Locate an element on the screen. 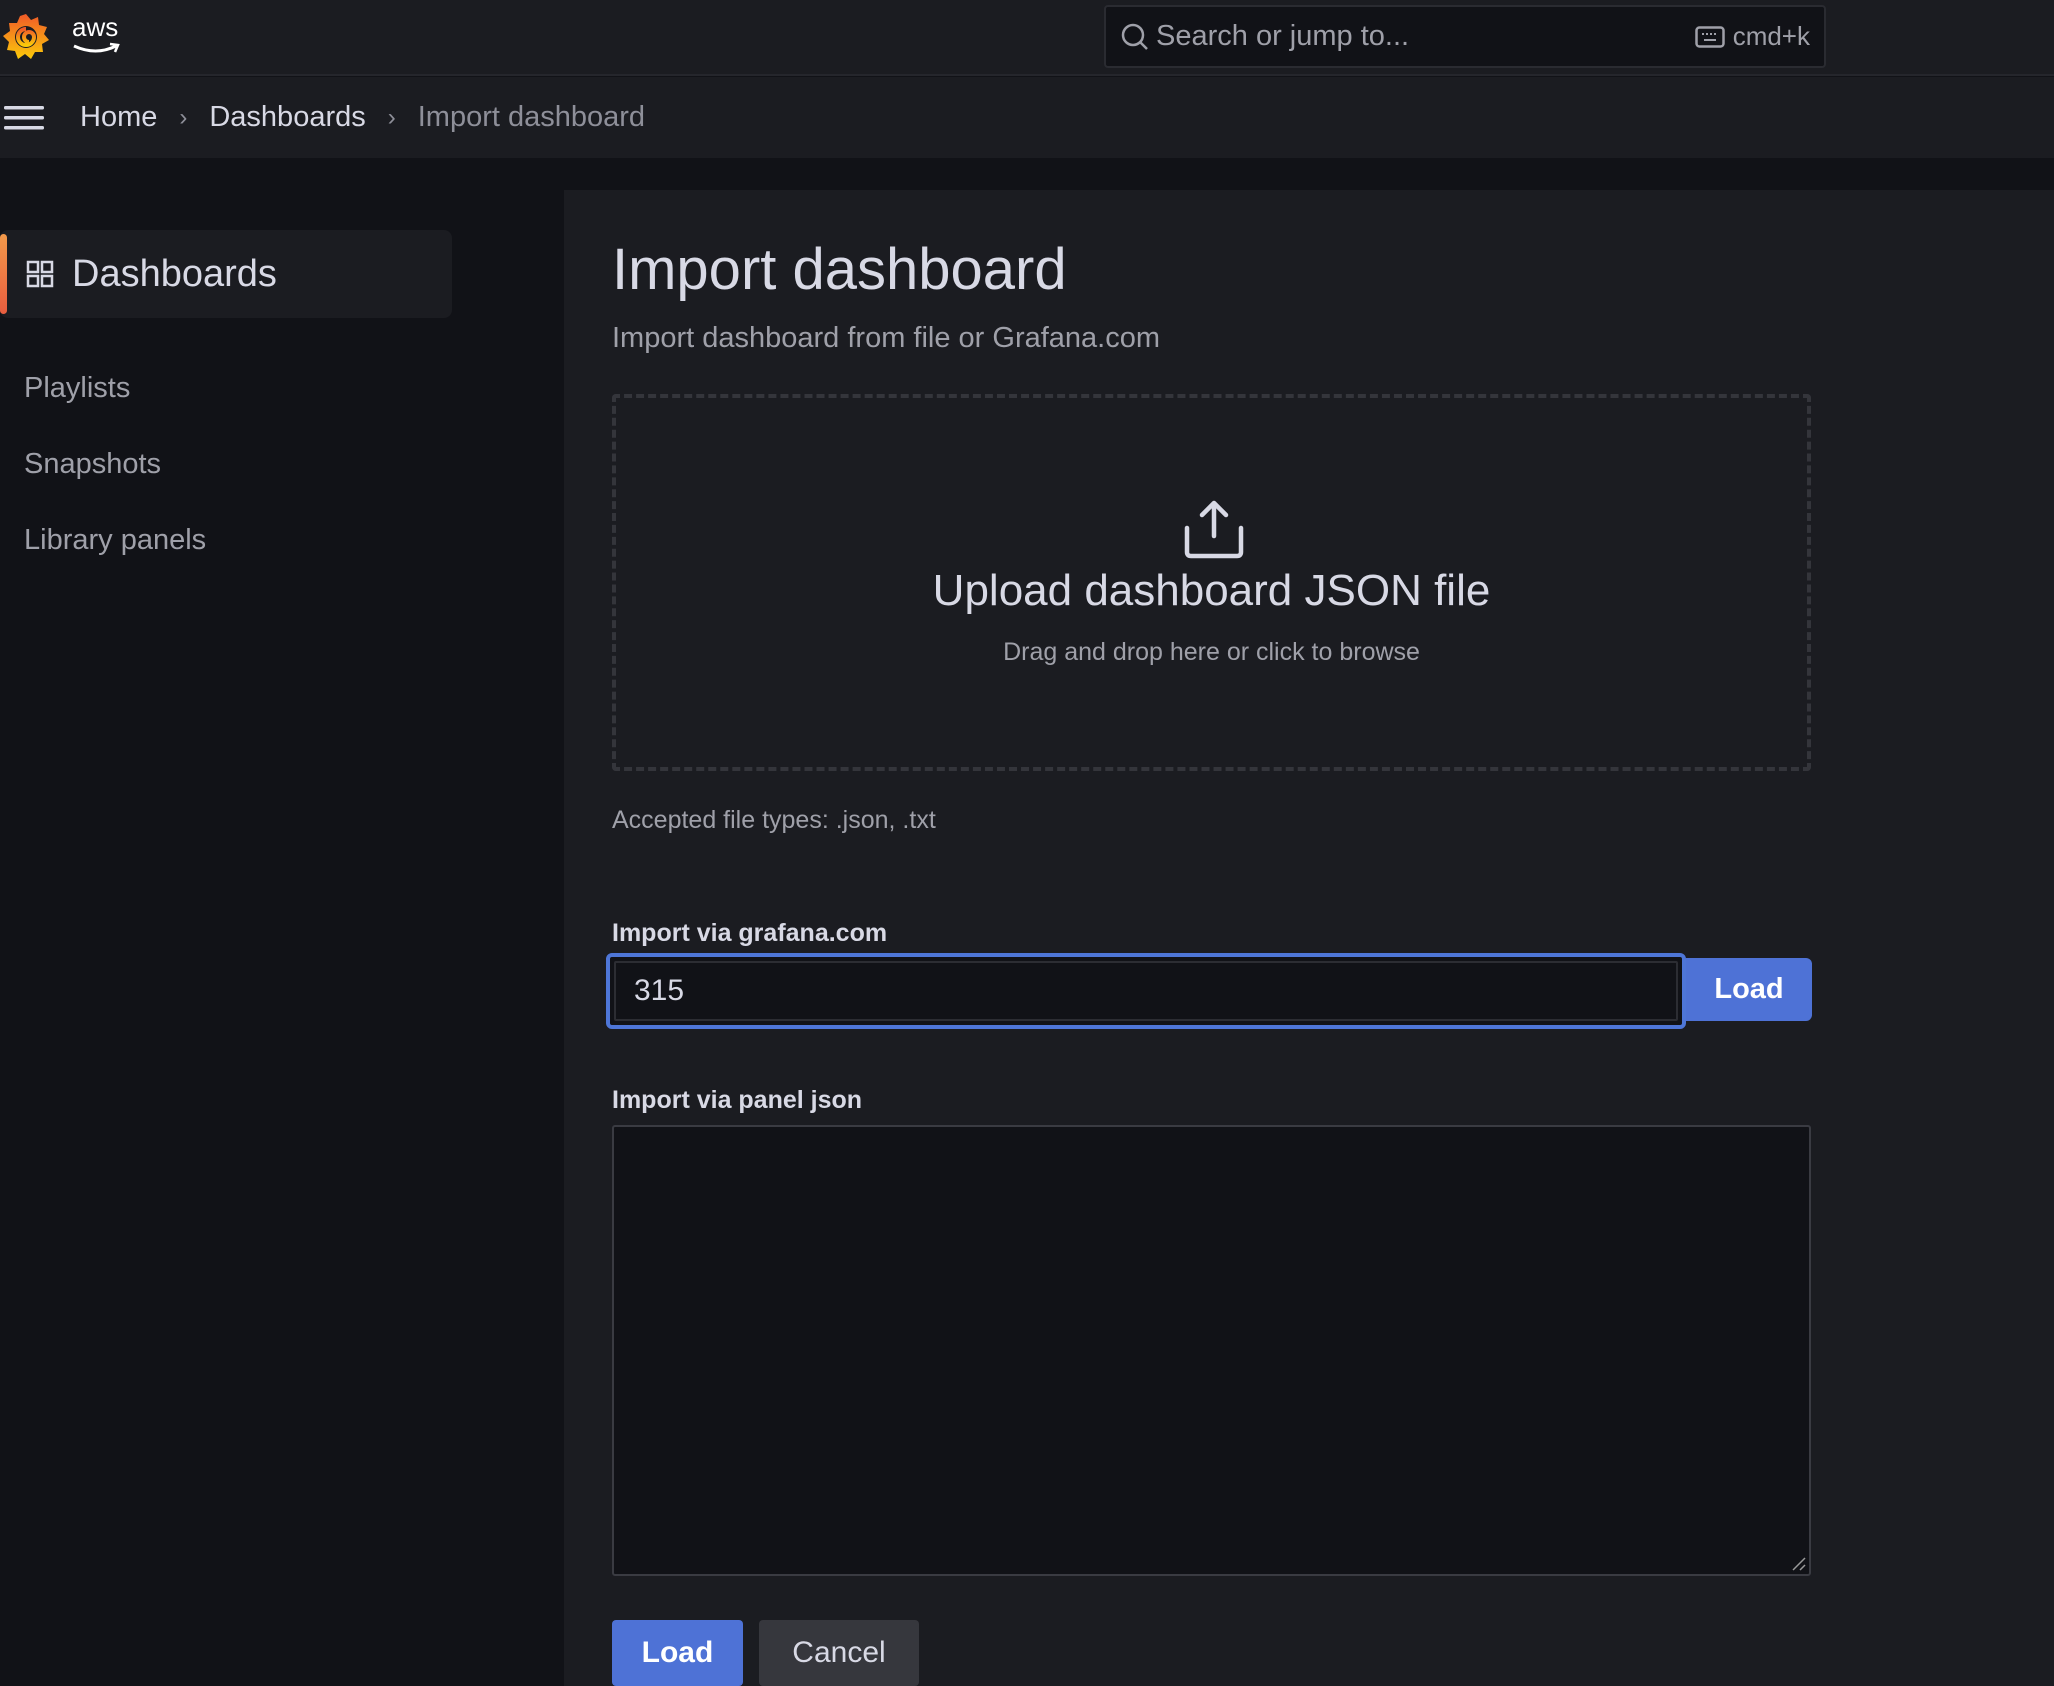 Image resolution: width=2054 pixels, height=1686 pixels. shortcut-text: cmd+k is located at coordinates (1771, 36).